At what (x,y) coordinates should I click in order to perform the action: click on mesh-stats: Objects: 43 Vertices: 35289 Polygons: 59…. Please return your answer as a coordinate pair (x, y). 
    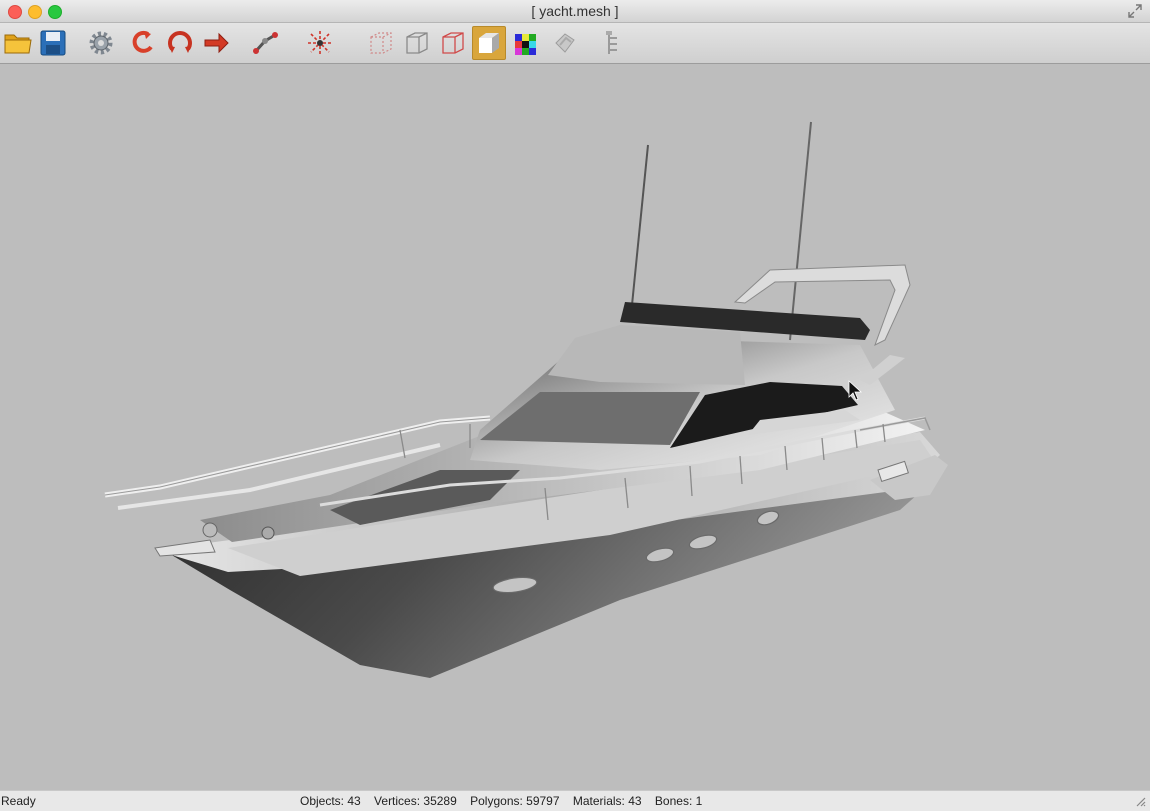
    Looking at the image, I should click on (506, 801).